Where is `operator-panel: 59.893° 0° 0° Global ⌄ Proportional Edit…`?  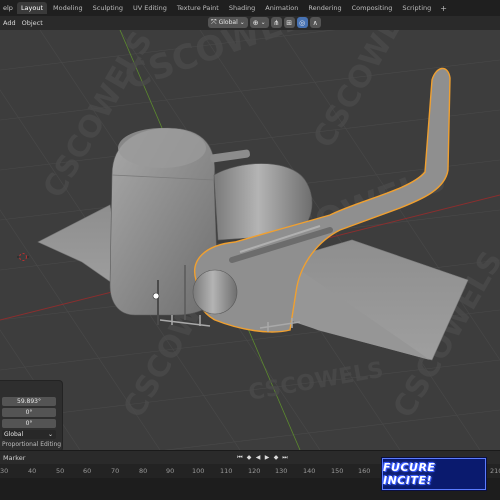 operator-panel: 59.893° 0° 0° Global ⌄ Proportional Edit… is located at coordinates (31, 416).